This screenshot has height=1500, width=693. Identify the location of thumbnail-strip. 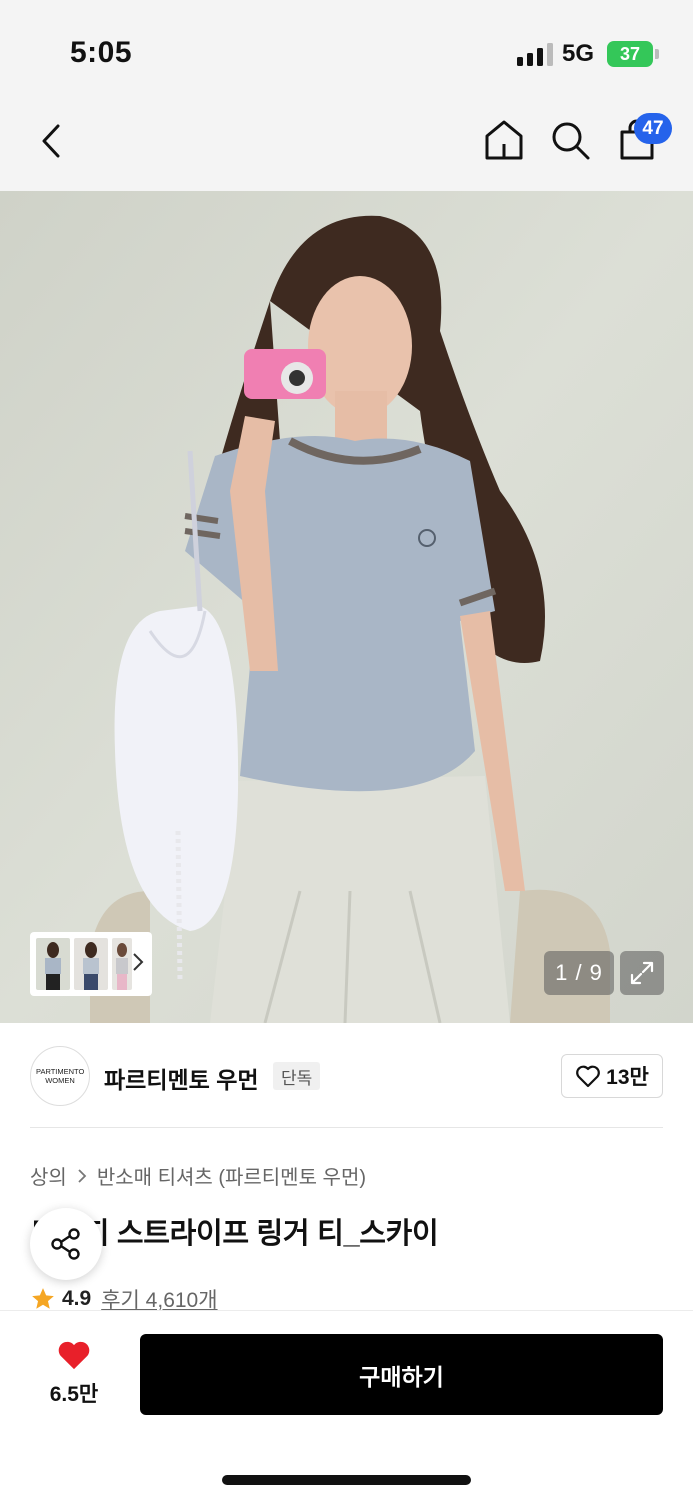
(91, 964).